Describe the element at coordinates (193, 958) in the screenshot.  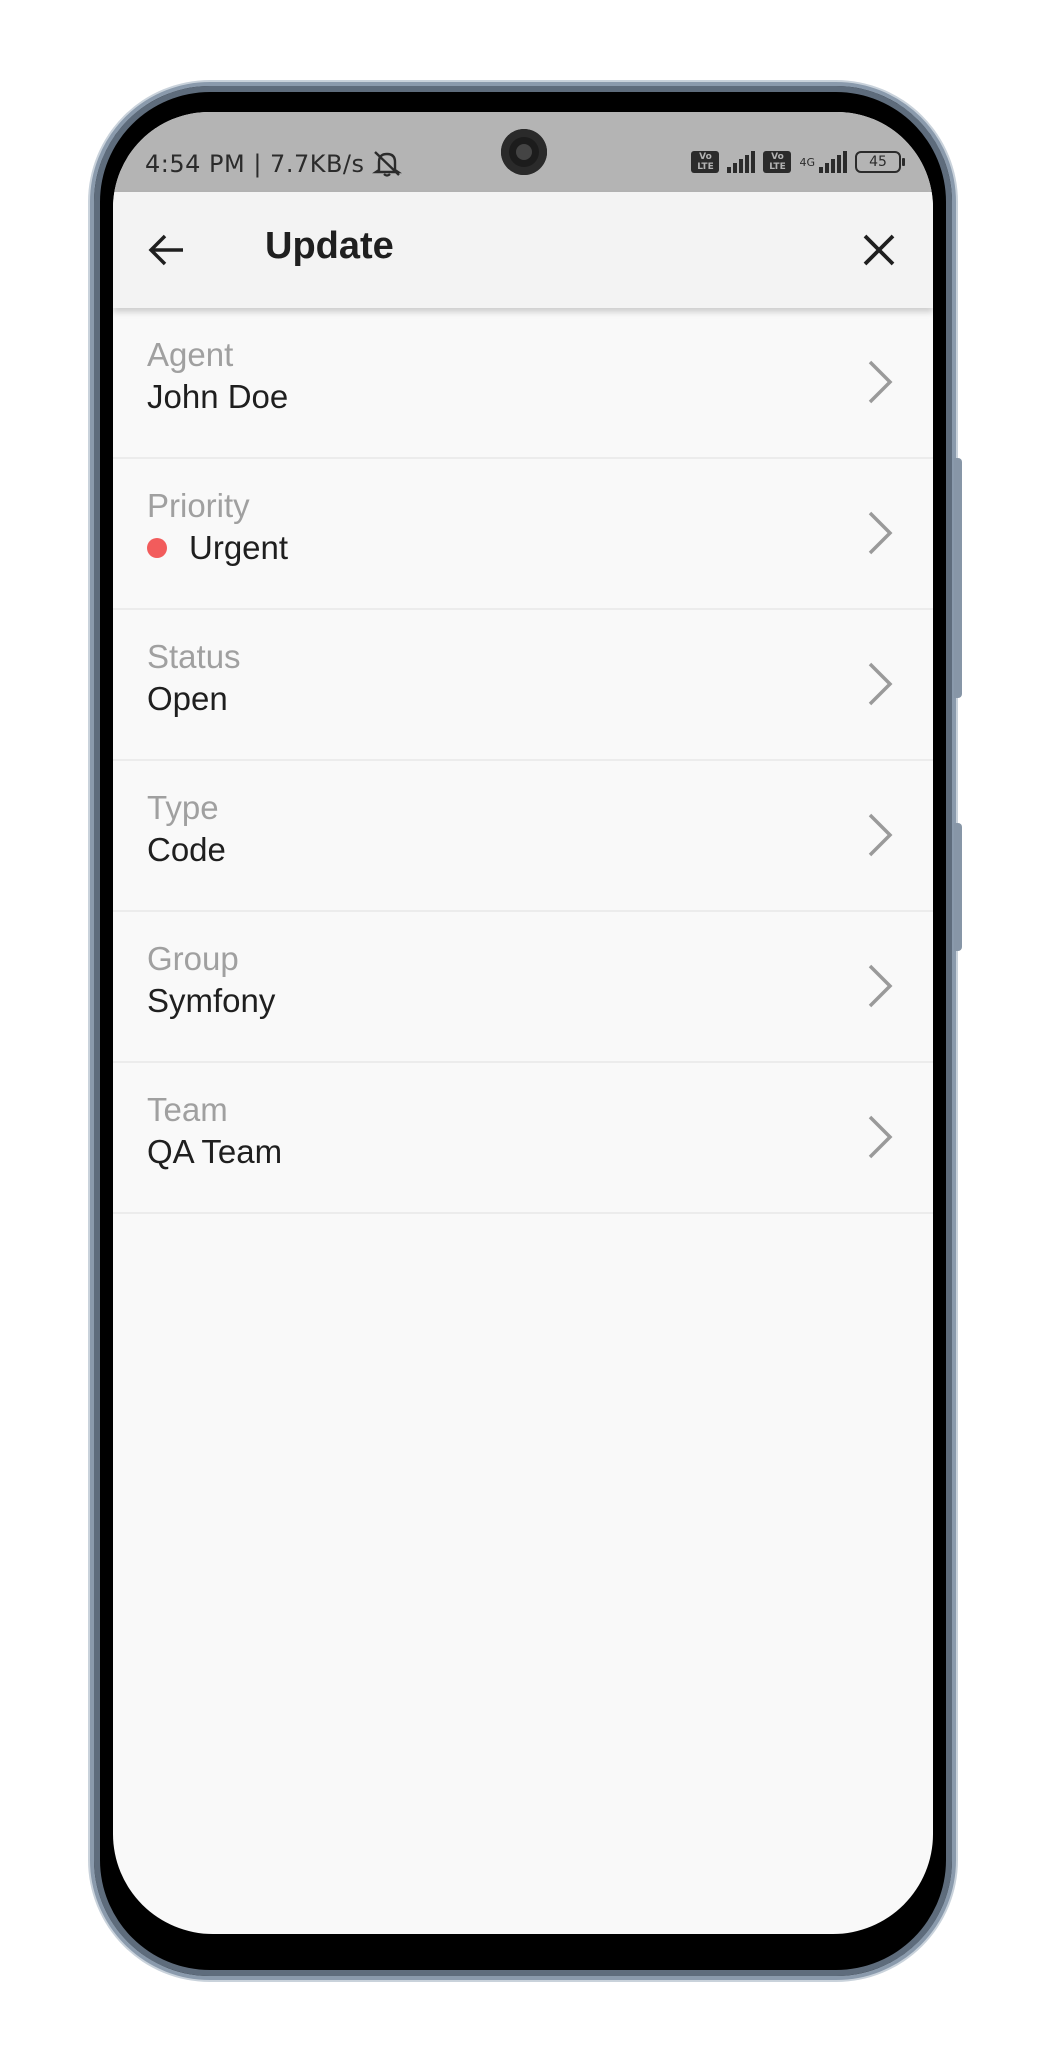
I see `field-label: Group` at that location.